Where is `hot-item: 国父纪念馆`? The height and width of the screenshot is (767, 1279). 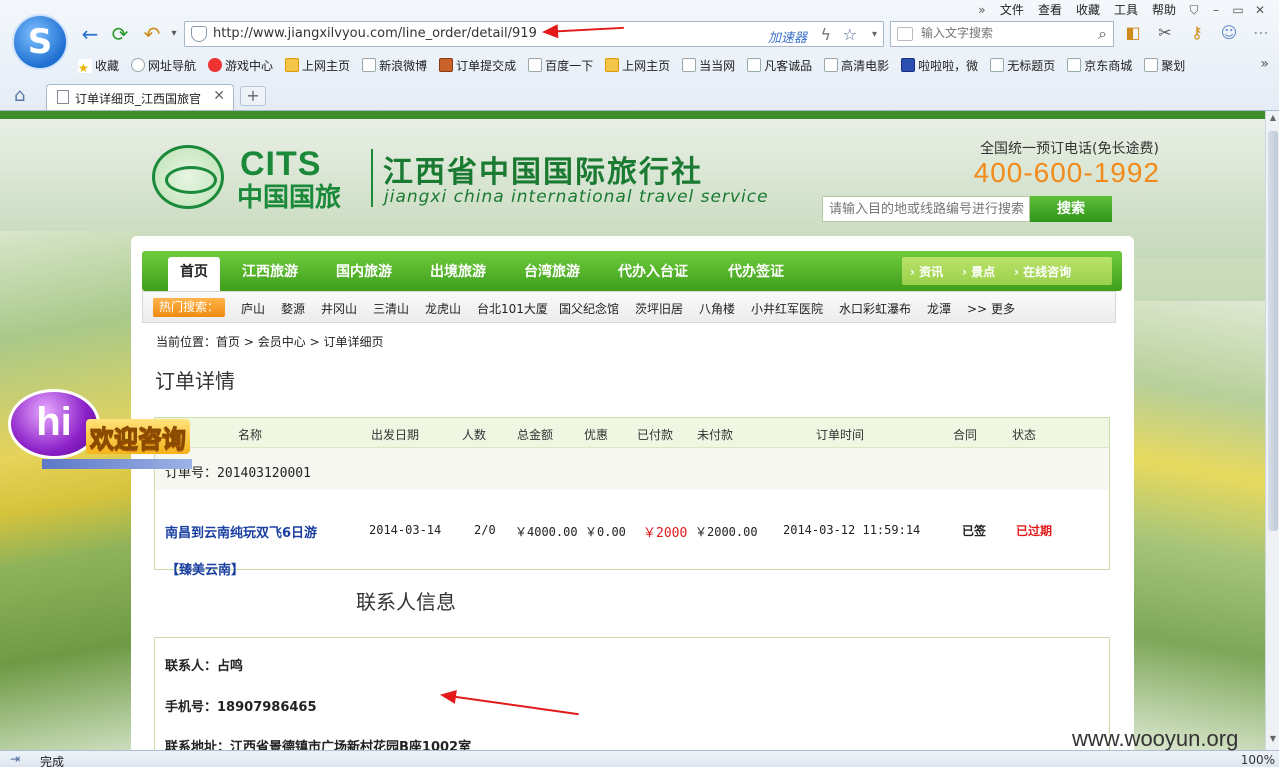 hot-item: 国父纪念馆 is located at coordinates (589, 308).